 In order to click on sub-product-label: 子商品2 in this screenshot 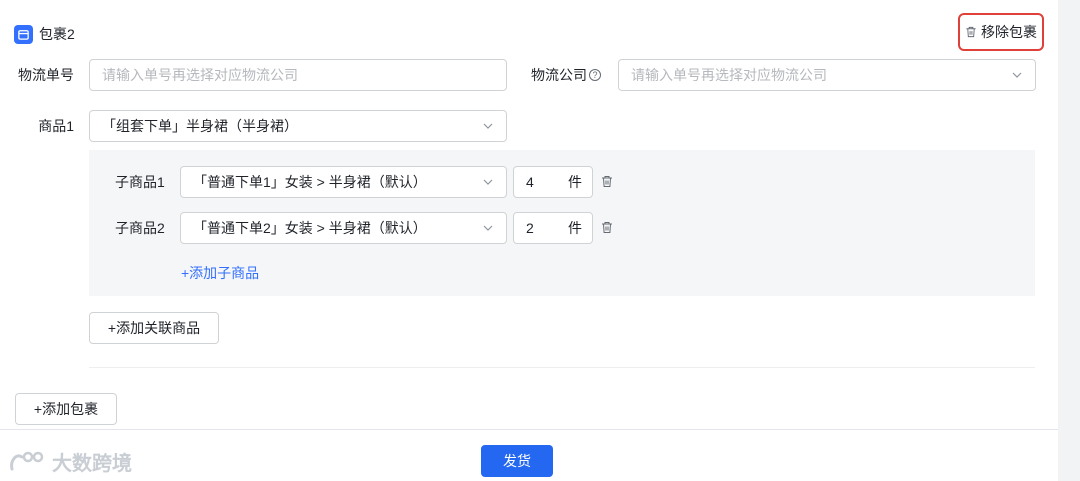, I will do `click(140, 228)`.